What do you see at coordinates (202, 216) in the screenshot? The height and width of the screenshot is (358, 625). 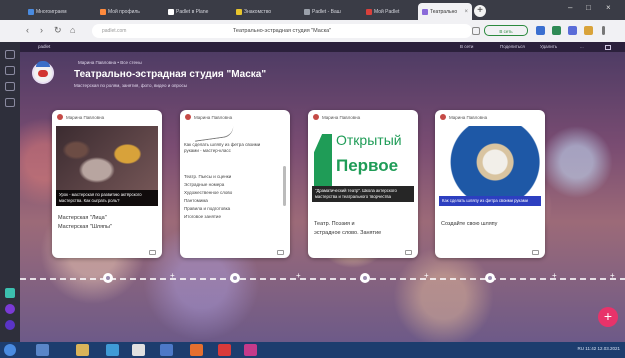 I see `doc-line: Итоговое занятие` at bounding box center [202, 216].